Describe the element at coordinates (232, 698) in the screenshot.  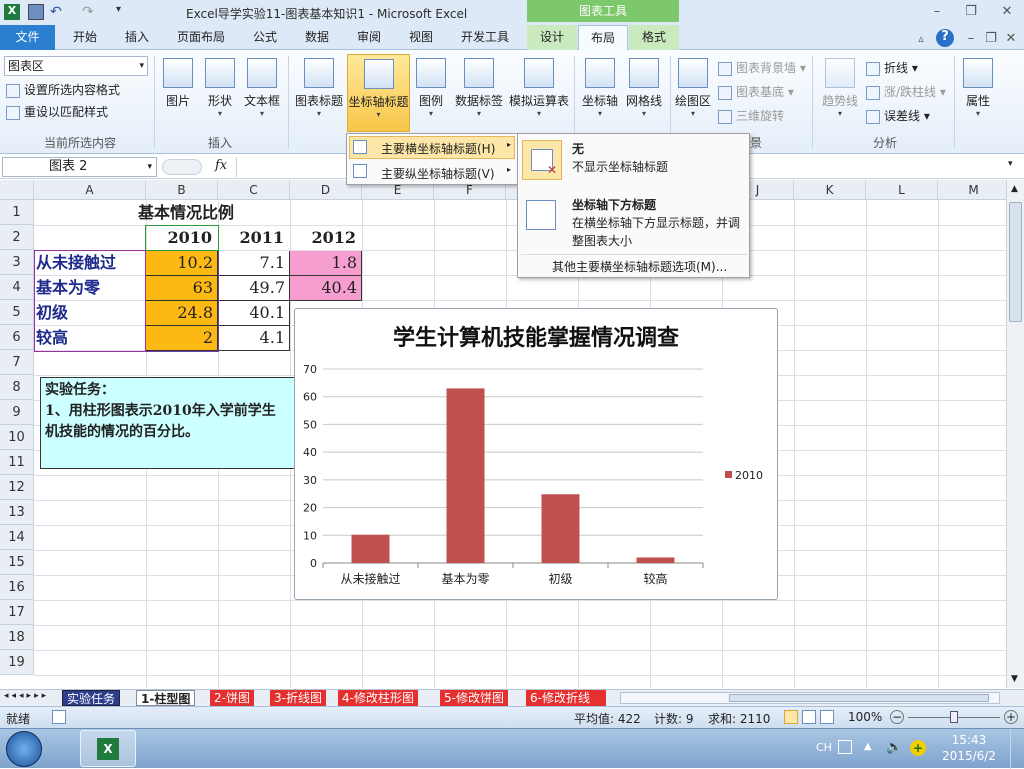
I see `sheet-tab-pie: 2-饼图` at that location.